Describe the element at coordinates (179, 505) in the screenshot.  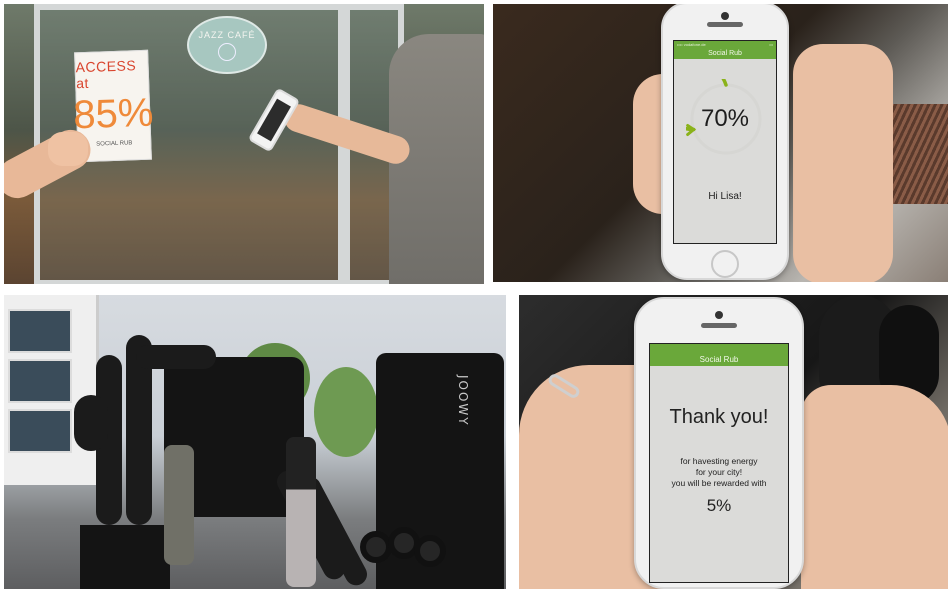
I see `person-girl` at that location.